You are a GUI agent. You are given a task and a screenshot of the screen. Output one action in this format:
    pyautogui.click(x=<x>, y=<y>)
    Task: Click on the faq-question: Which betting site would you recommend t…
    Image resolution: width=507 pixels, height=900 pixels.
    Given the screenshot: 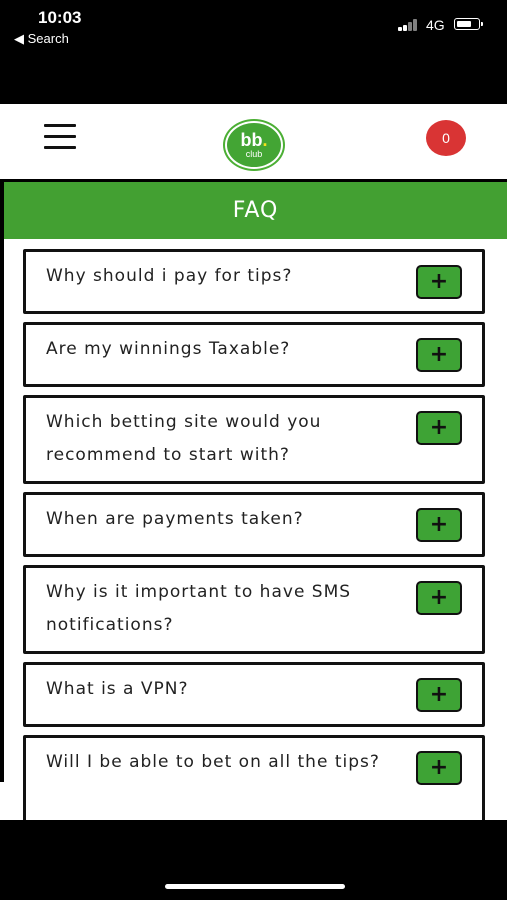 What is the action you would take?
    pyautogui.click(x=184, y=438)
    